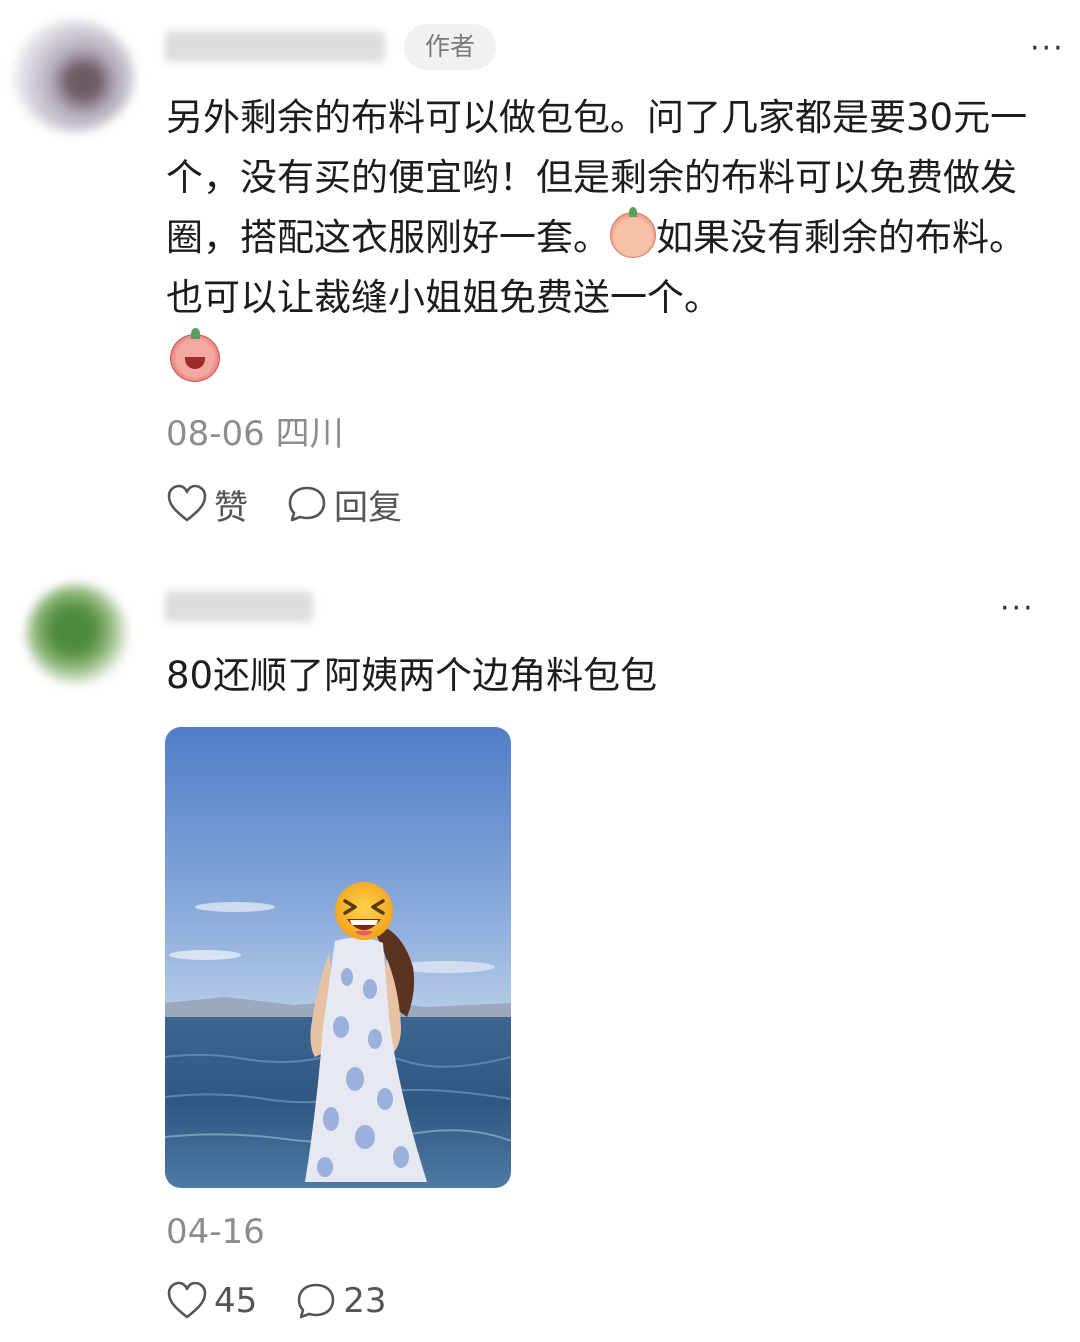 This screenshot has width=1080, height=1342. What do you see at coordinates (236, 1301) in the screenshot?
I see `like-count: 45` at bounding box center [236, 1301].